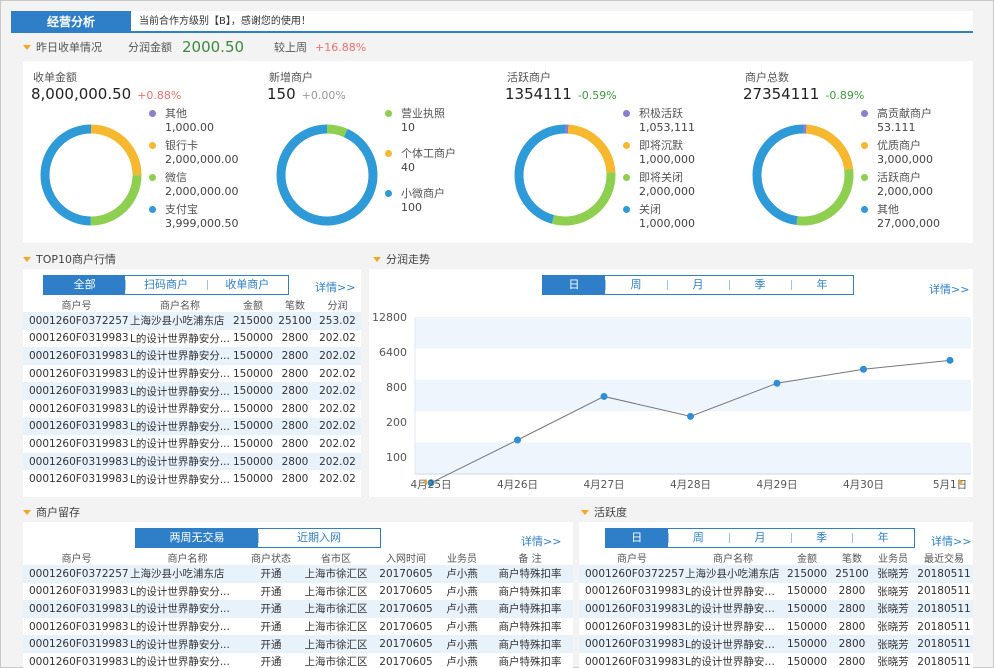  I want to click on scroll-right-icon, so click(961, 482).